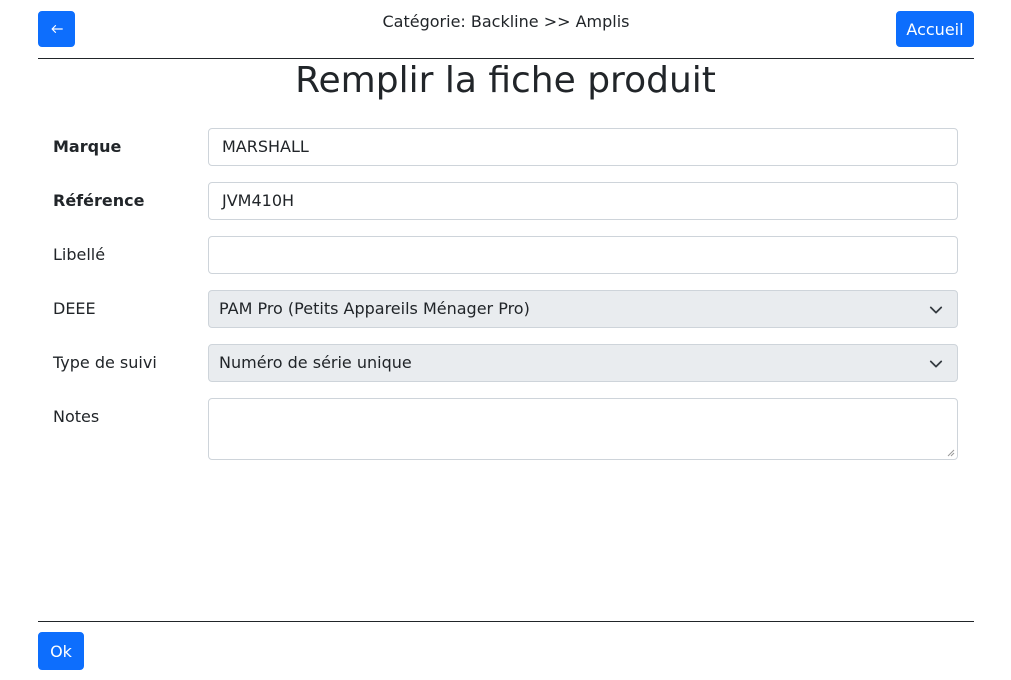 The height and width of the screenshot is (680, 1011). Describe the element at coordinates (583, 363) in the screenshot. I see `tracking-select: Numéro de série unique` at that location.